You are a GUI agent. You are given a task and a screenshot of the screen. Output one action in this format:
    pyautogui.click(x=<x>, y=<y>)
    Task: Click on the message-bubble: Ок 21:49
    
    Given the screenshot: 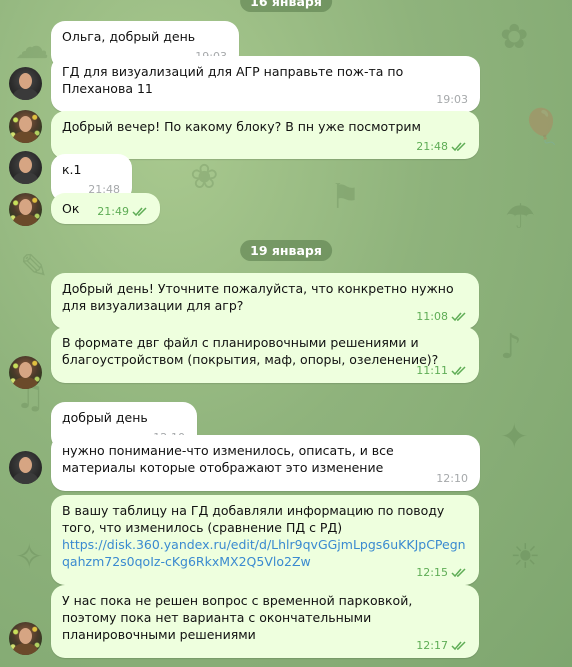 What is the action you would take?
    pyautogui.click(x=105, y=208)
    